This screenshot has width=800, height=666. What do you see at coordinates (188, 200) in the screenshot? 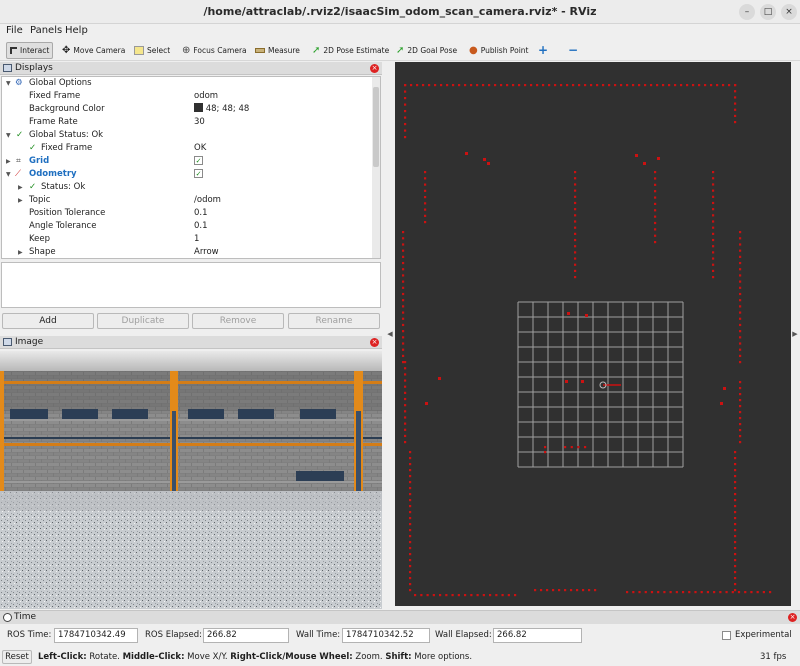
I see `tree-row-topic: ▶ Topic /odom` at bounding box center [188, 200].